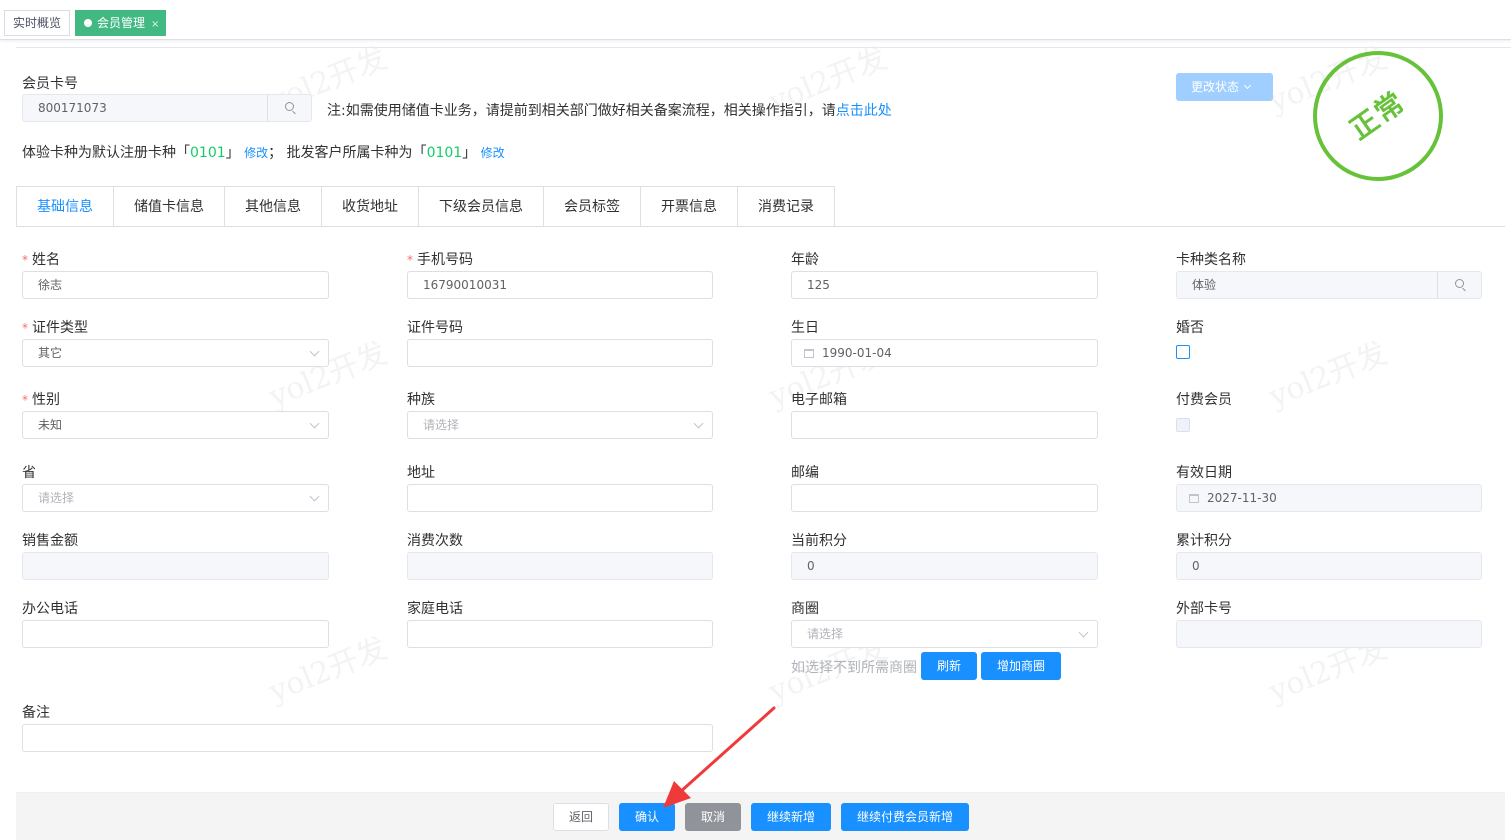 This screenshot has height=840, width=1511. I want to click on province-select: 请选择, so click(175, 498).